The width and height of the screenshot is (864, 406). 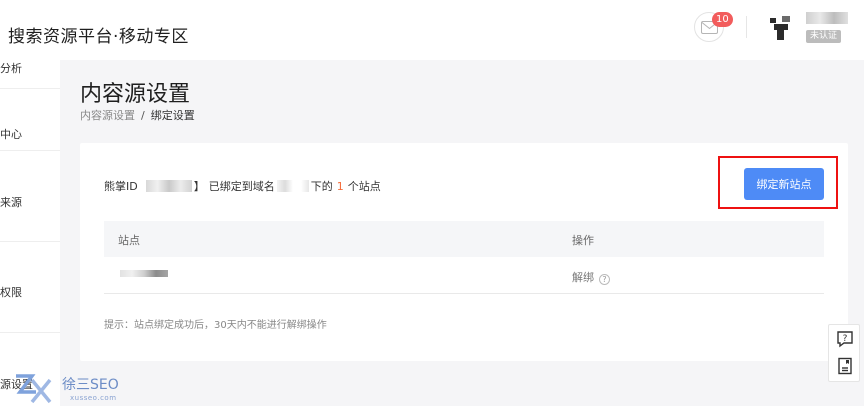 I want to click on top-bar: 搜索资源平台·移动专区 10 未认证, so click(x=432, y=30).